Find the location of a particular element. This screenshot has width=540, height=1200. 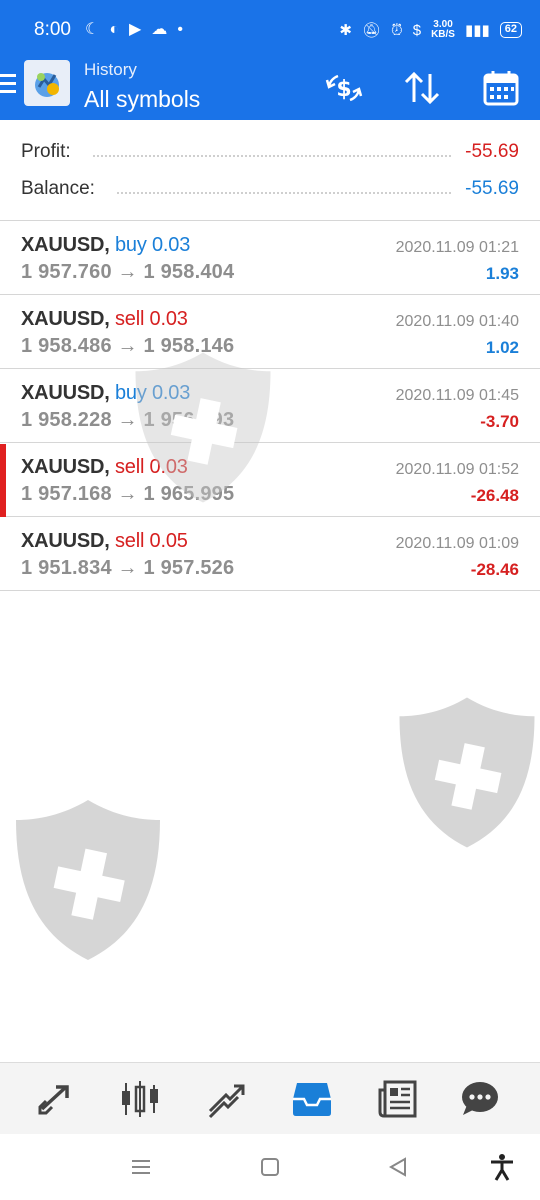

back-triangle-icon is located at coordinates (398, 1167).